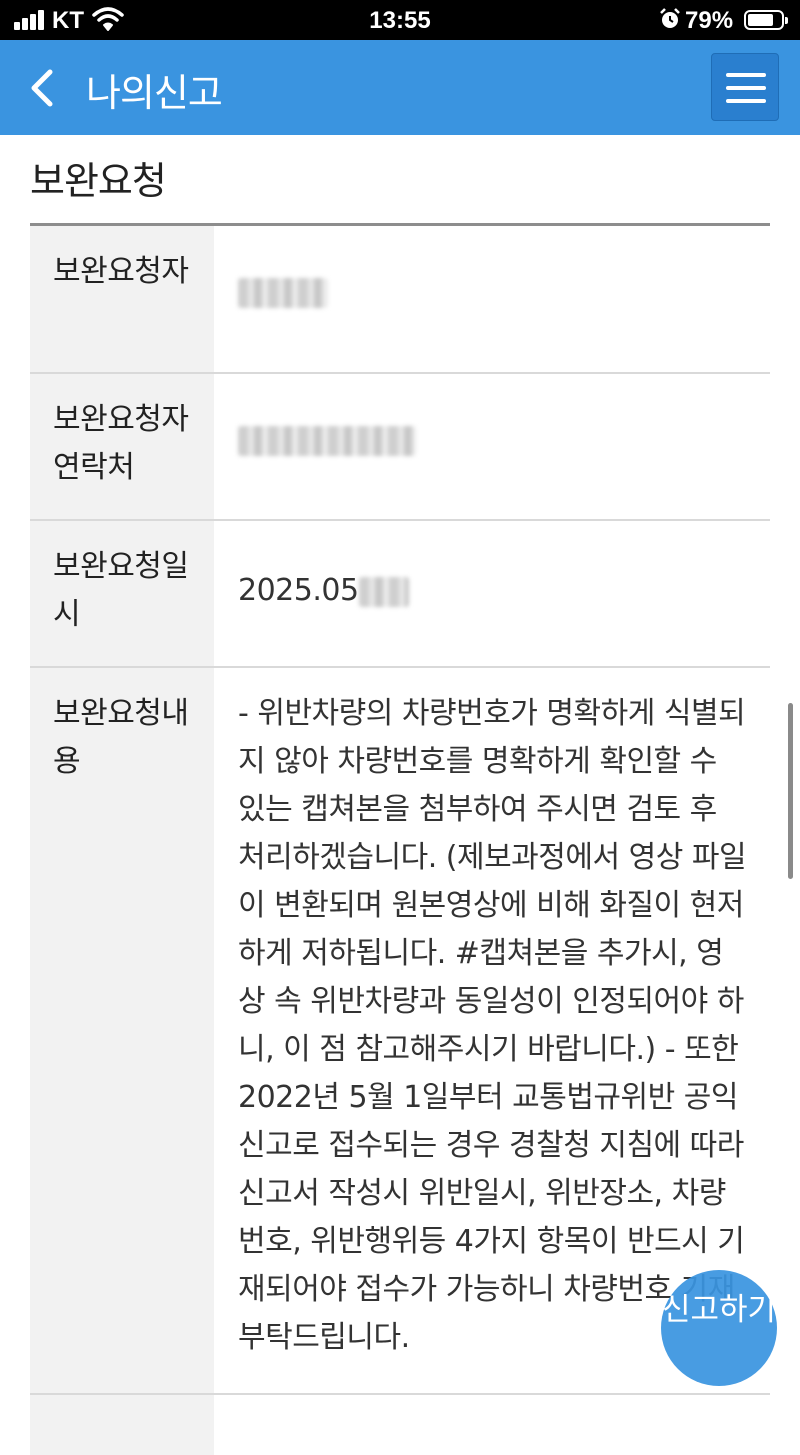 Image resolution: width=800 pixels, height=1455 pixels. I want to click on datetime-label: 보완요청일시, so click(122, 593).